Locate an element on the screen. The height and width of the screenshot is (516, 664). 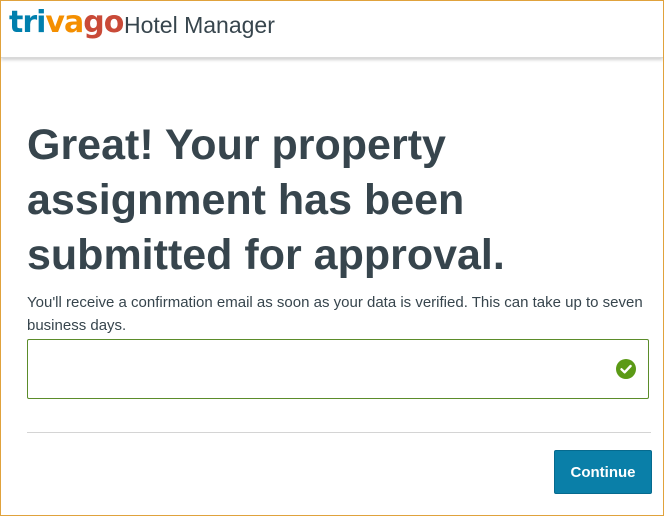
logo-part-orange: va is located at coordinates (64, 22).